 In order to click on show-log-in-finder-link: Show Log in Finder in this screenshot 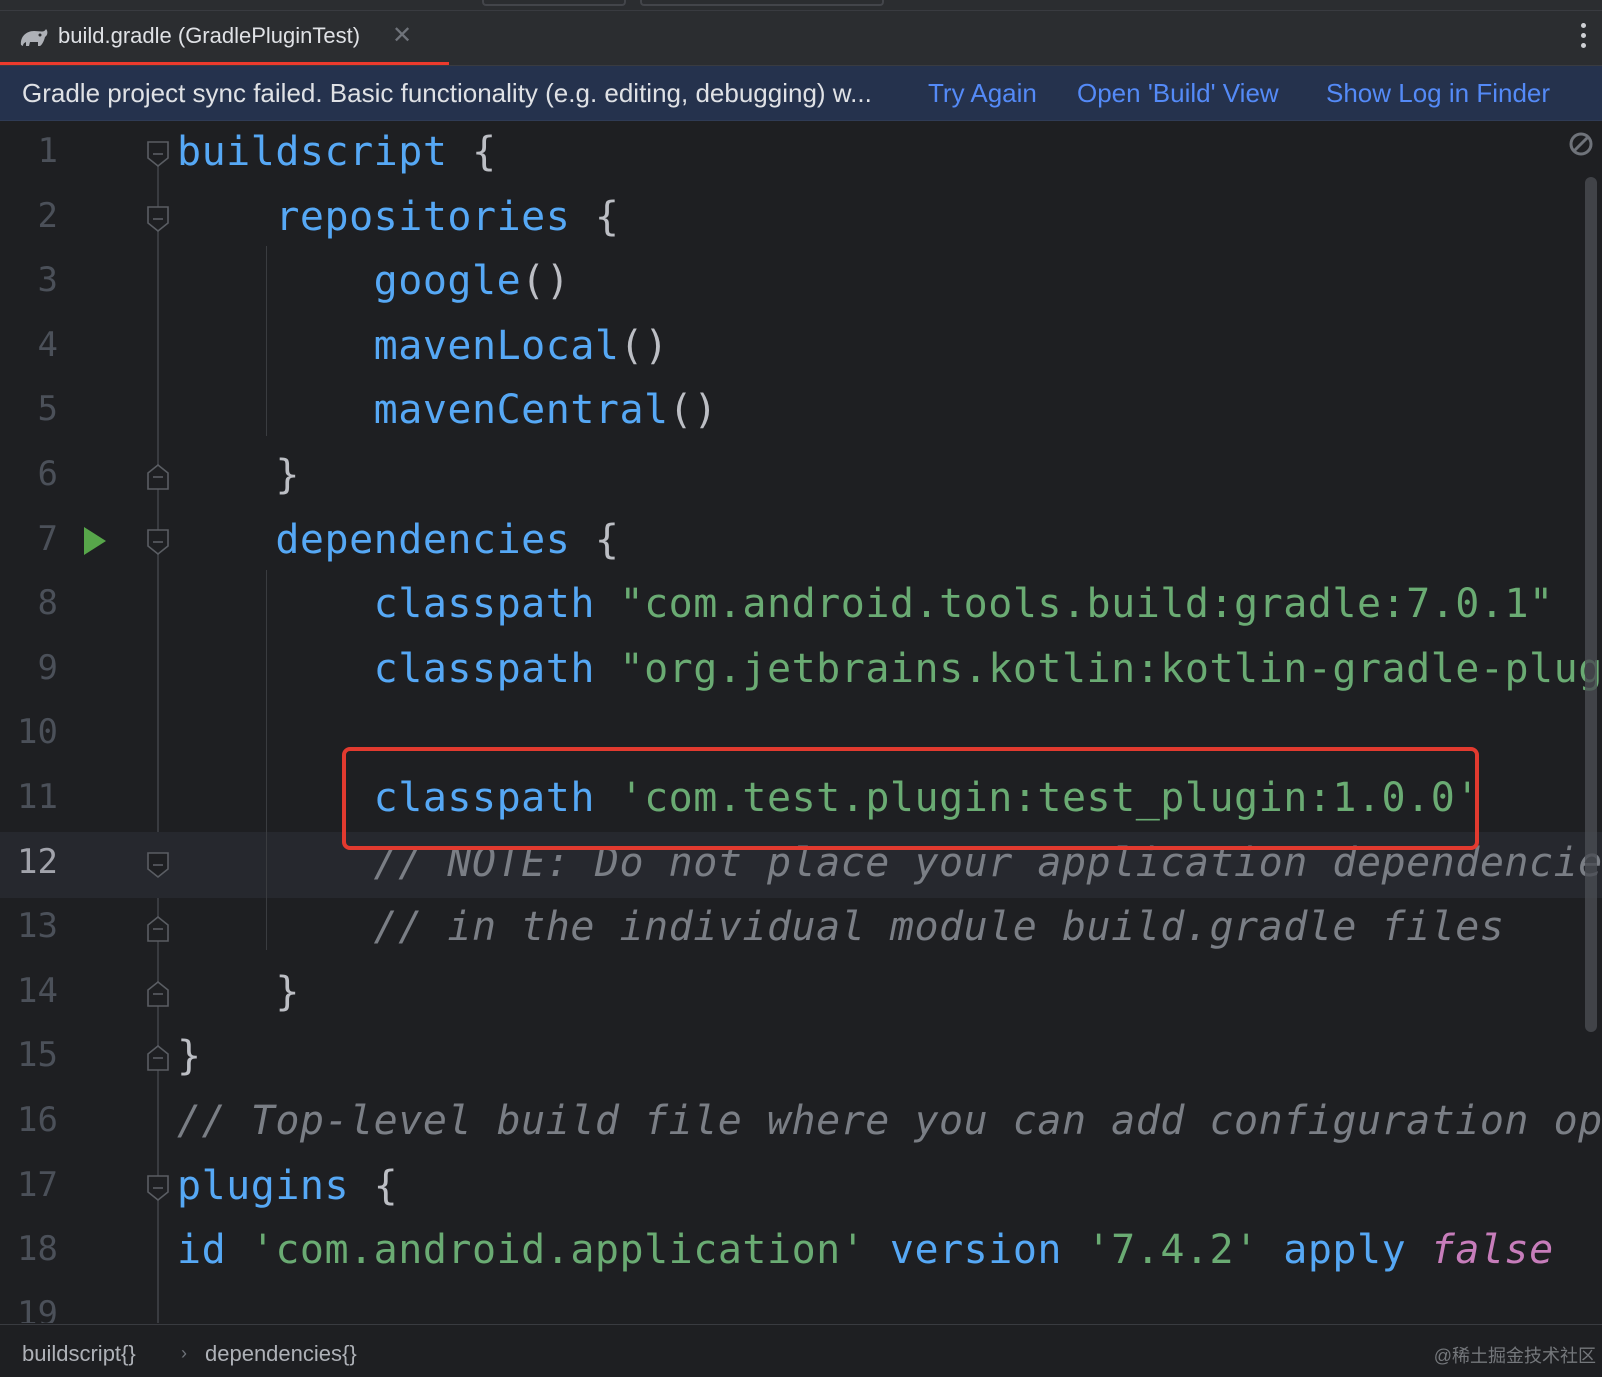, I will do `click(1438, 93)`.